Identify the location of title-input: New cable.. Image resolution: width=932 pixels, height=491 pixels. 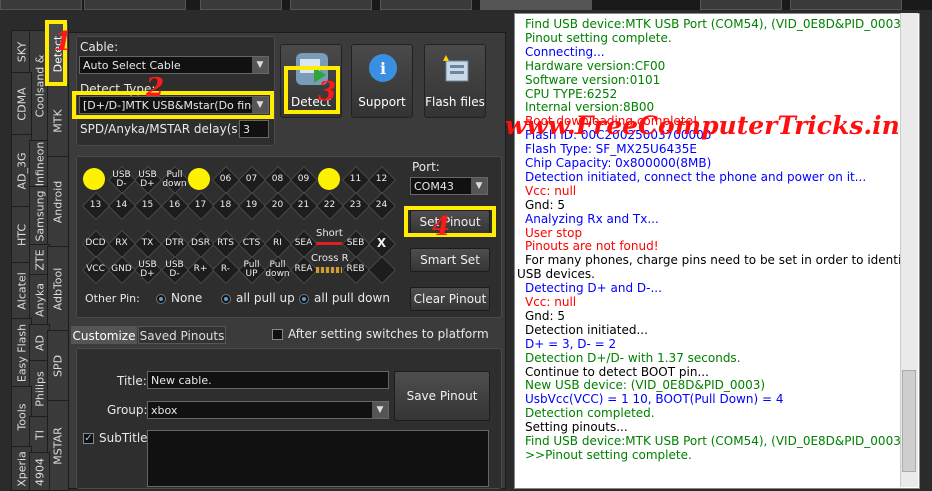
(268, 380).